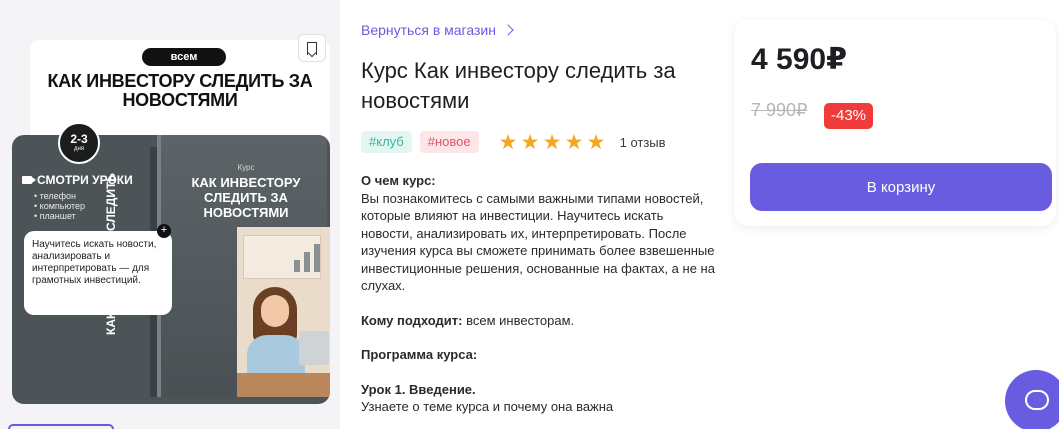 The image size is (1059, 429). I want to click on device-list: телефон компьютер планшет, so click(59, 206).